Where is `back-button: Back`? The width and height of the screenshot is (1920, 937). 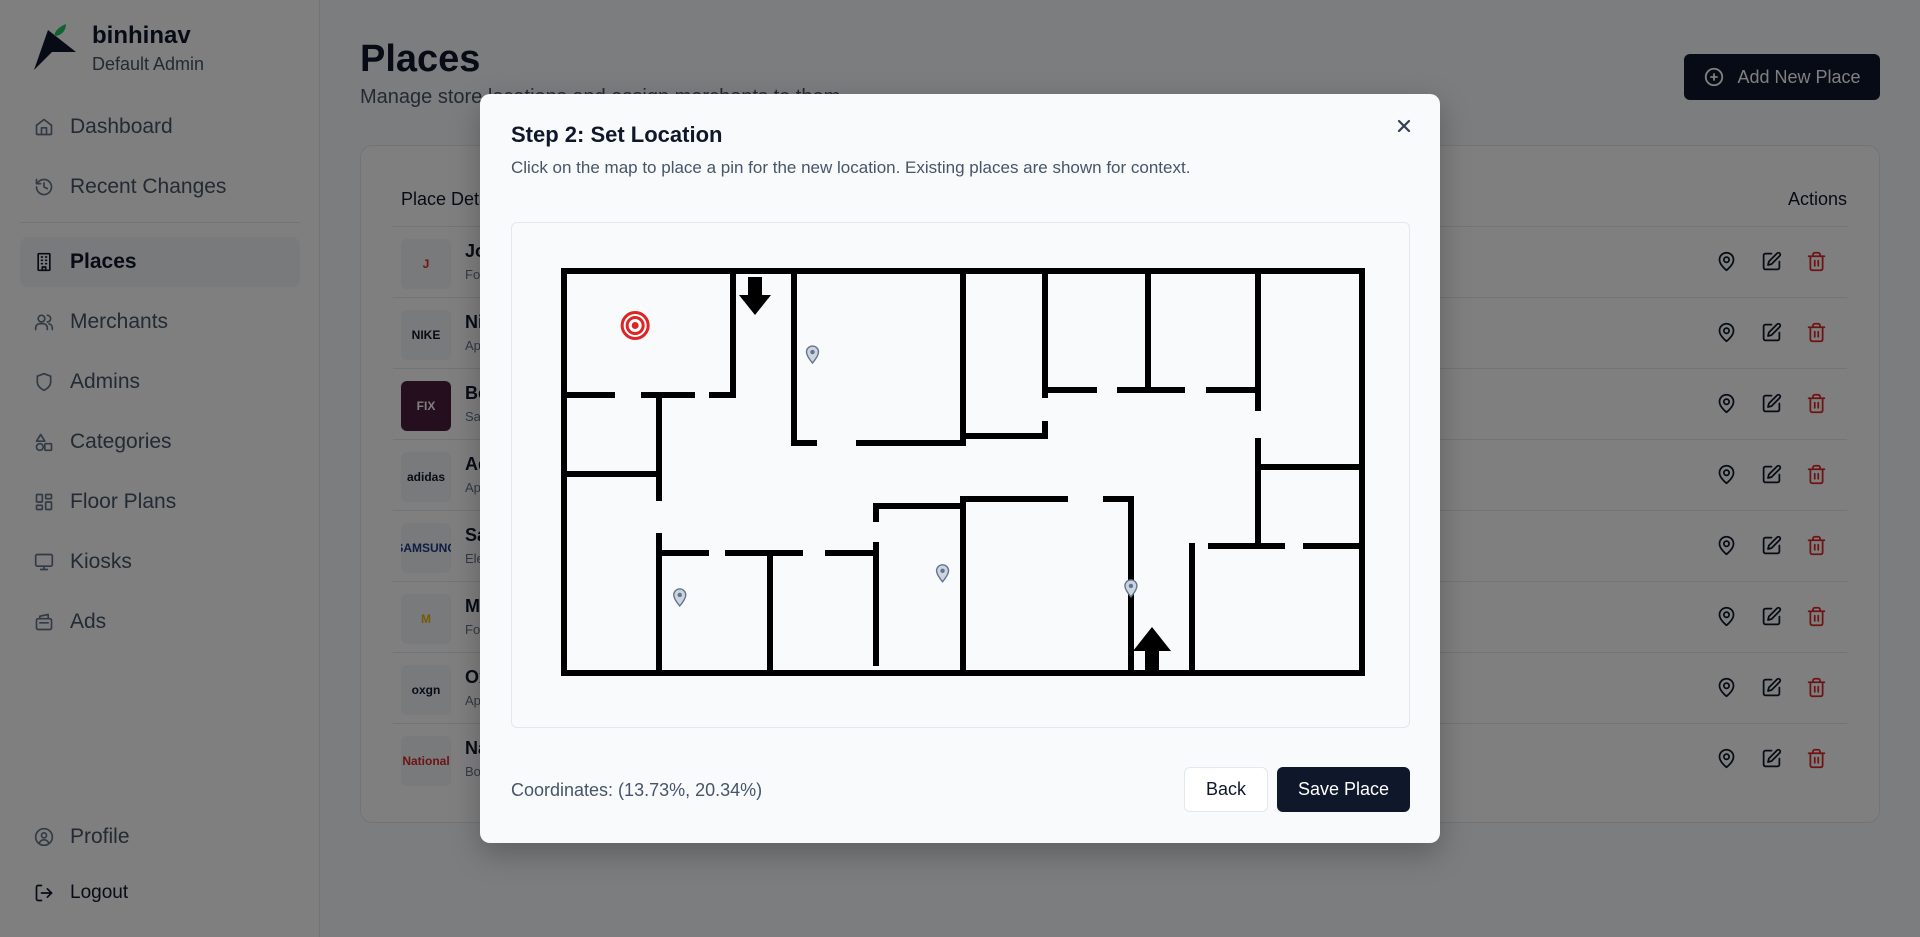 back-button: Back is located at coordinates (1226, 789).